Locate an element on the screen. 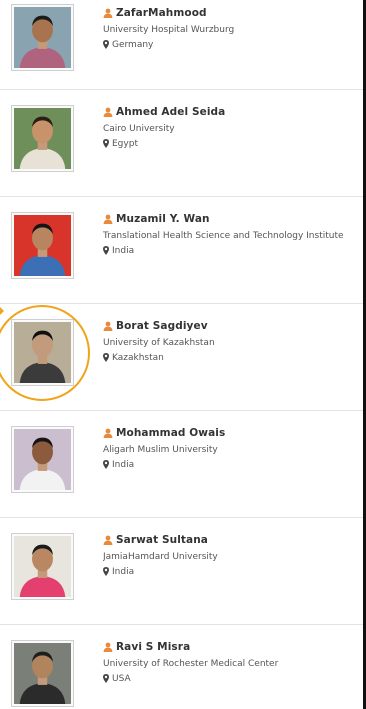 This screenshot has height=709, width=366. list-item: Ahmed Adel Seida Cairo University Egypt is located at coordinates (181, 143).